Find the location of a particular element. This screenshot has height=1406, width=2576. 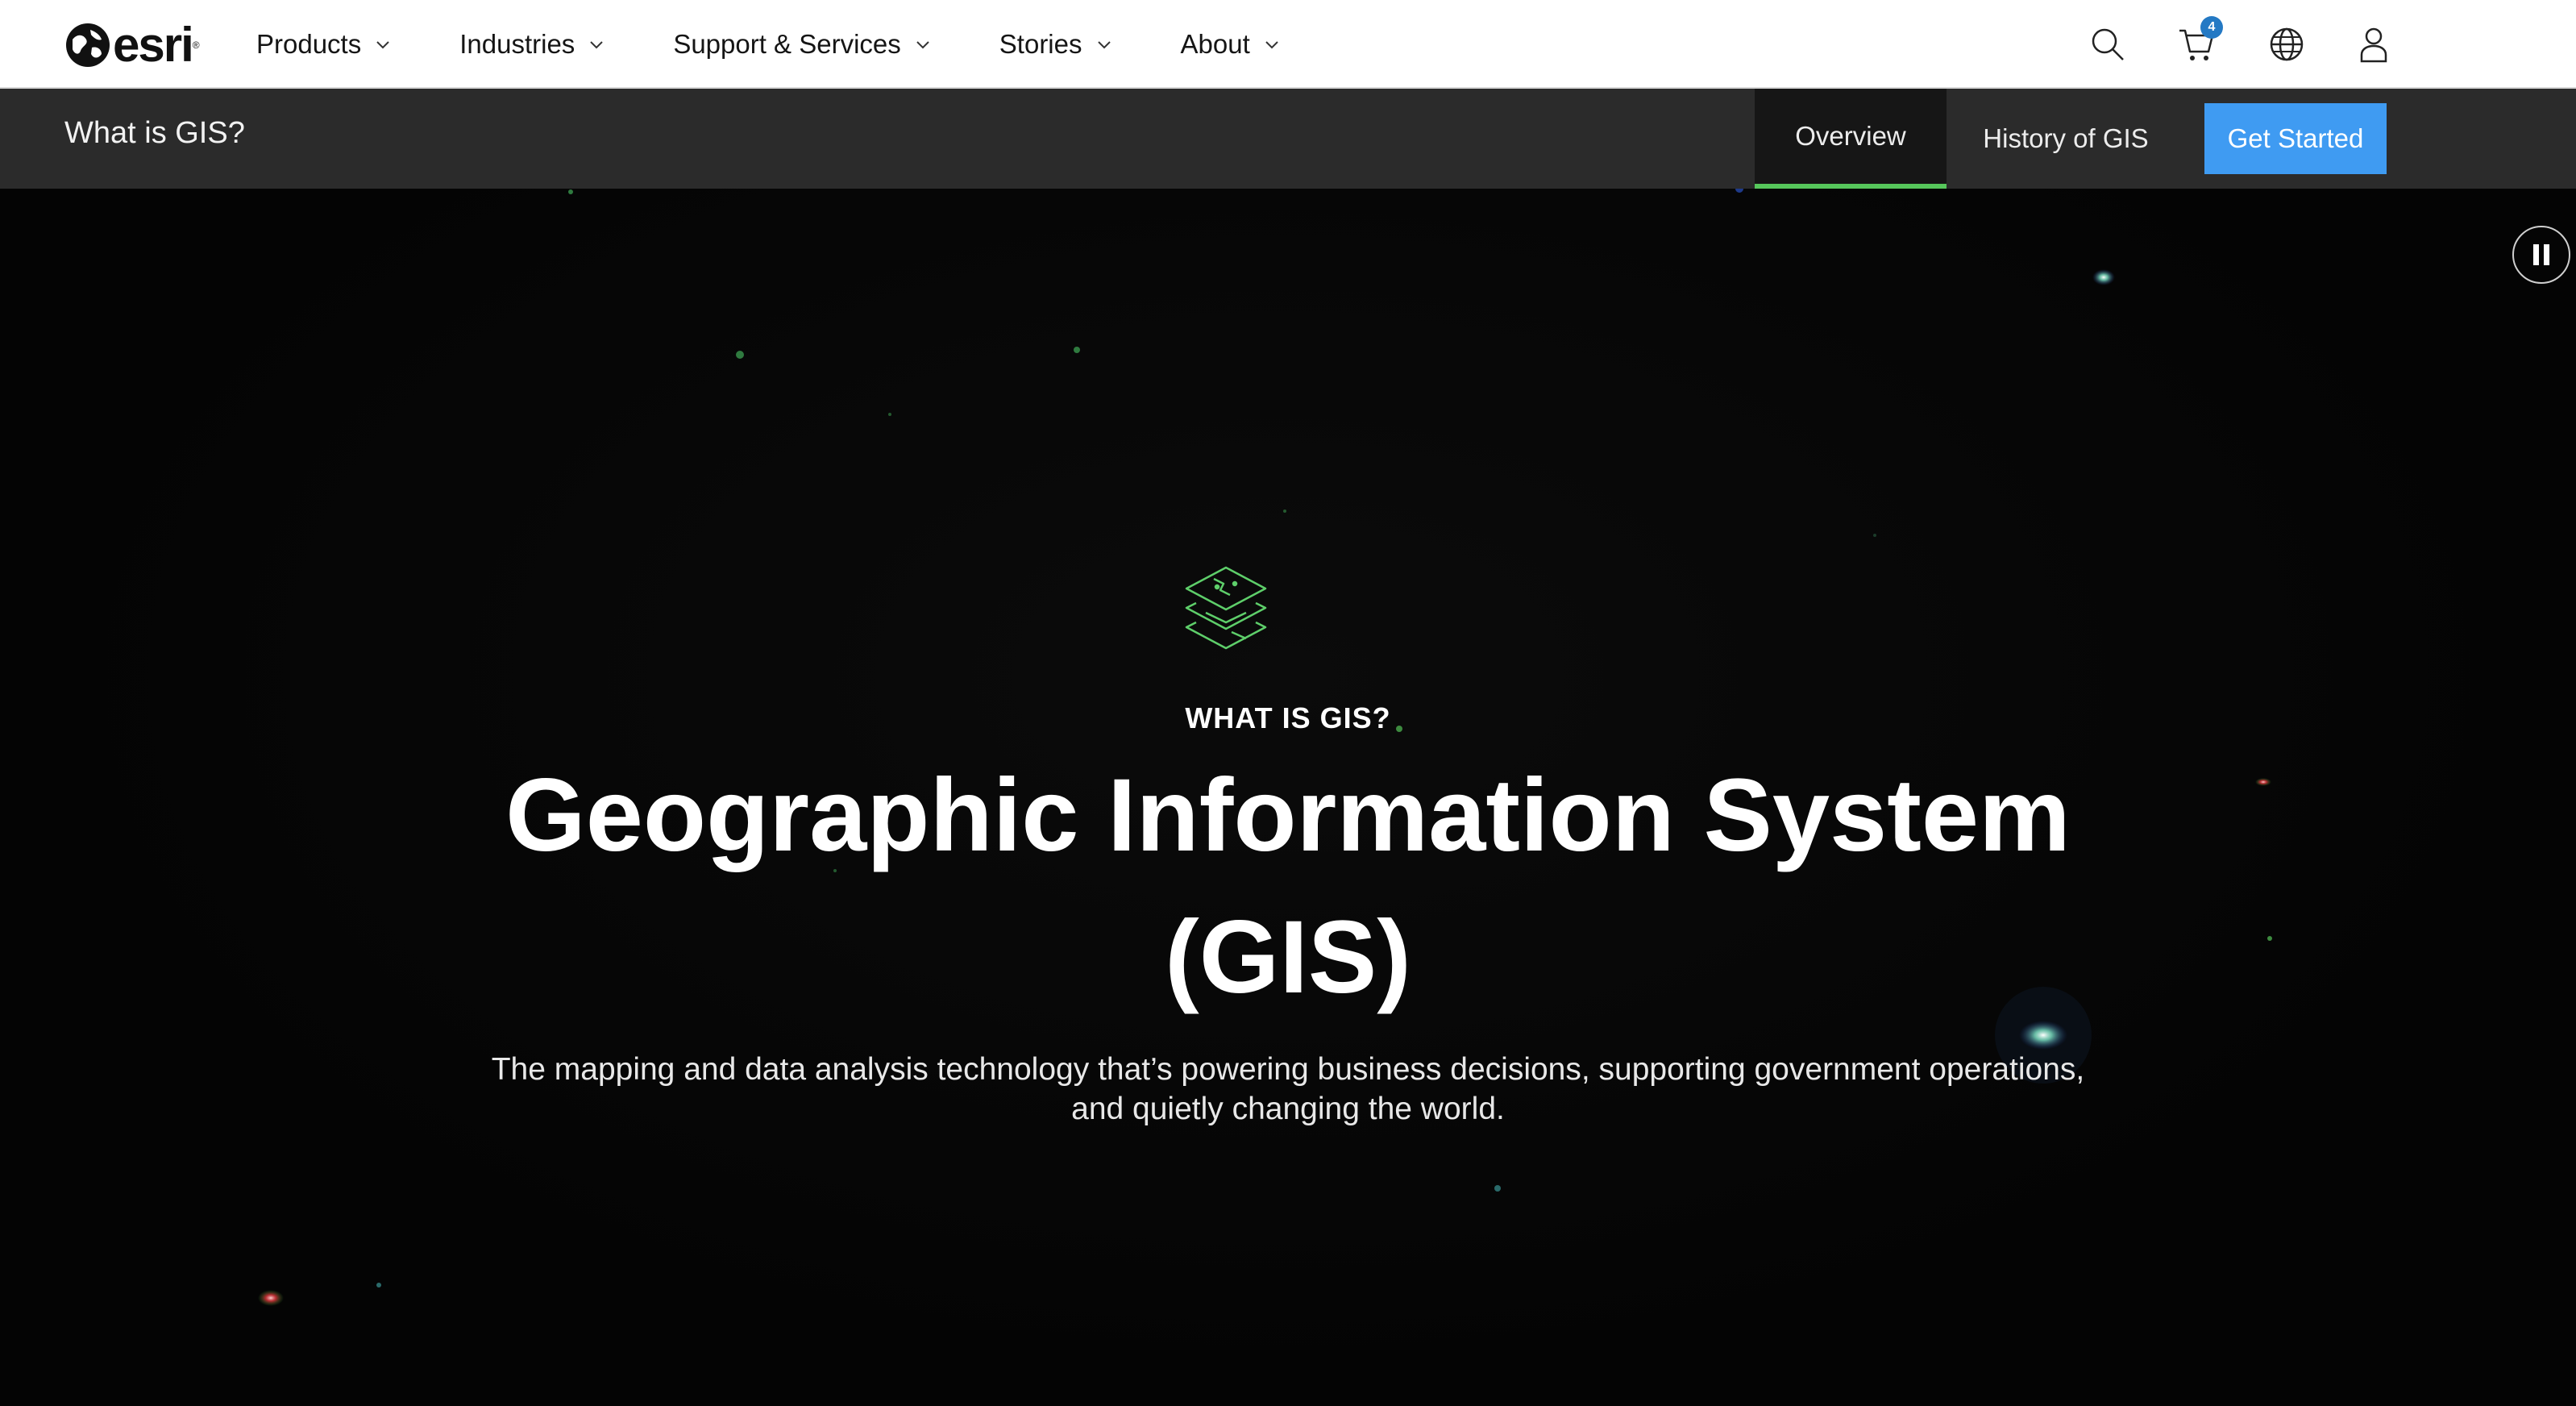

language-button is located at coordinates (2286, 44).